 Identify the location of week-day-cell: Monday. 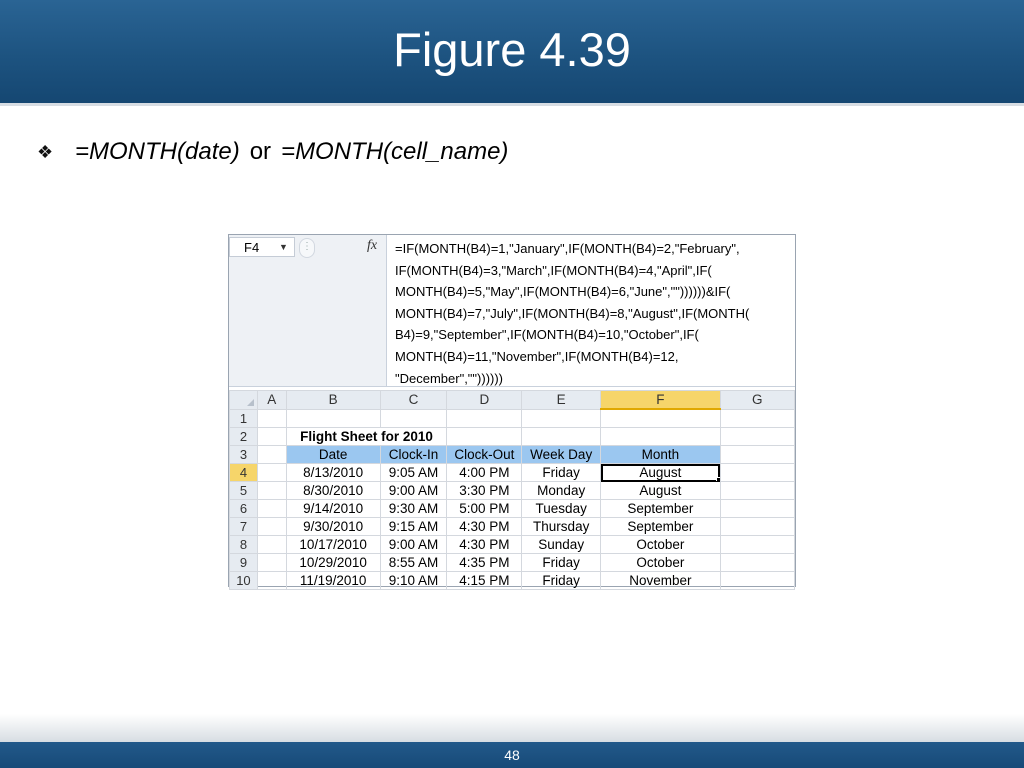
(561, 490).